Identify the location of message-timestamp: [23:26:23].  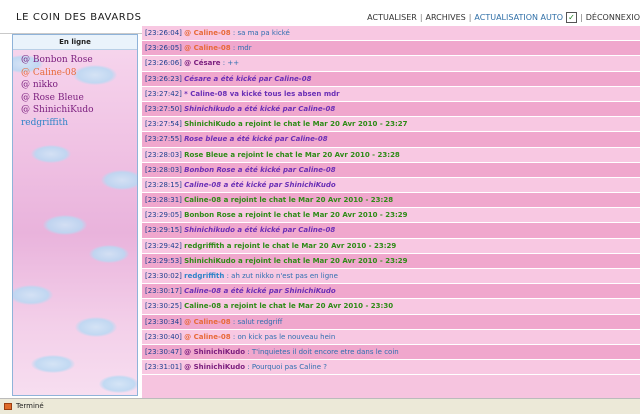
(163, 78).